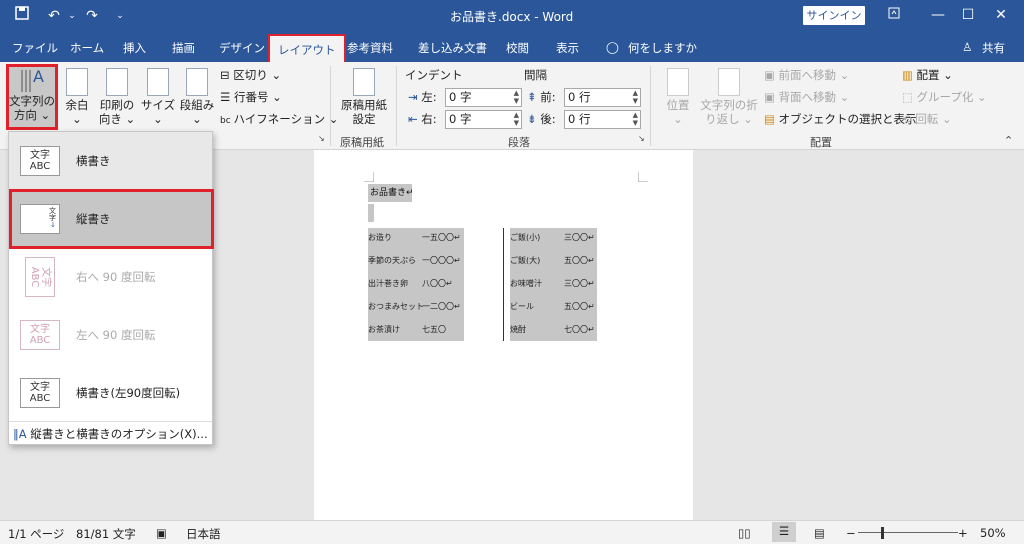 The width and height of the screenshot is (1024, 544). Describe the element at coordinates (525, 260) in the screenshot. I see `menu-item-name: ご飯(大)` at that location.